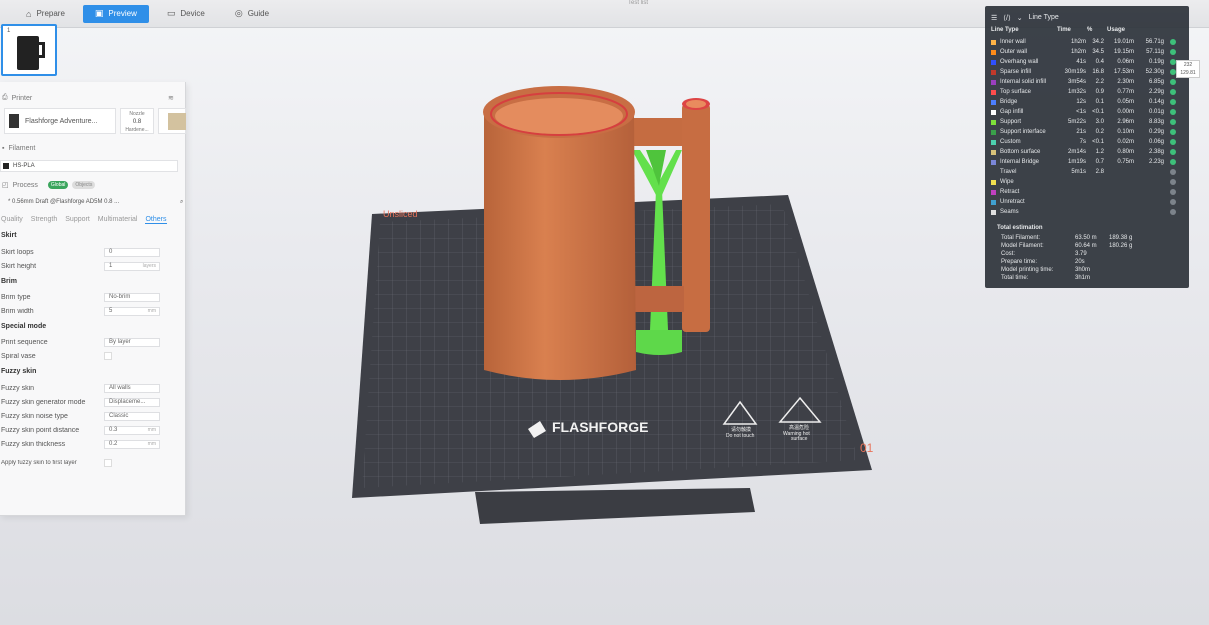 This screenshot has height=625, width=1209. Describe the element at coordinates (1188, 73) in the screenshot. I see `ruler-bottom-value: 129.81` at that location.